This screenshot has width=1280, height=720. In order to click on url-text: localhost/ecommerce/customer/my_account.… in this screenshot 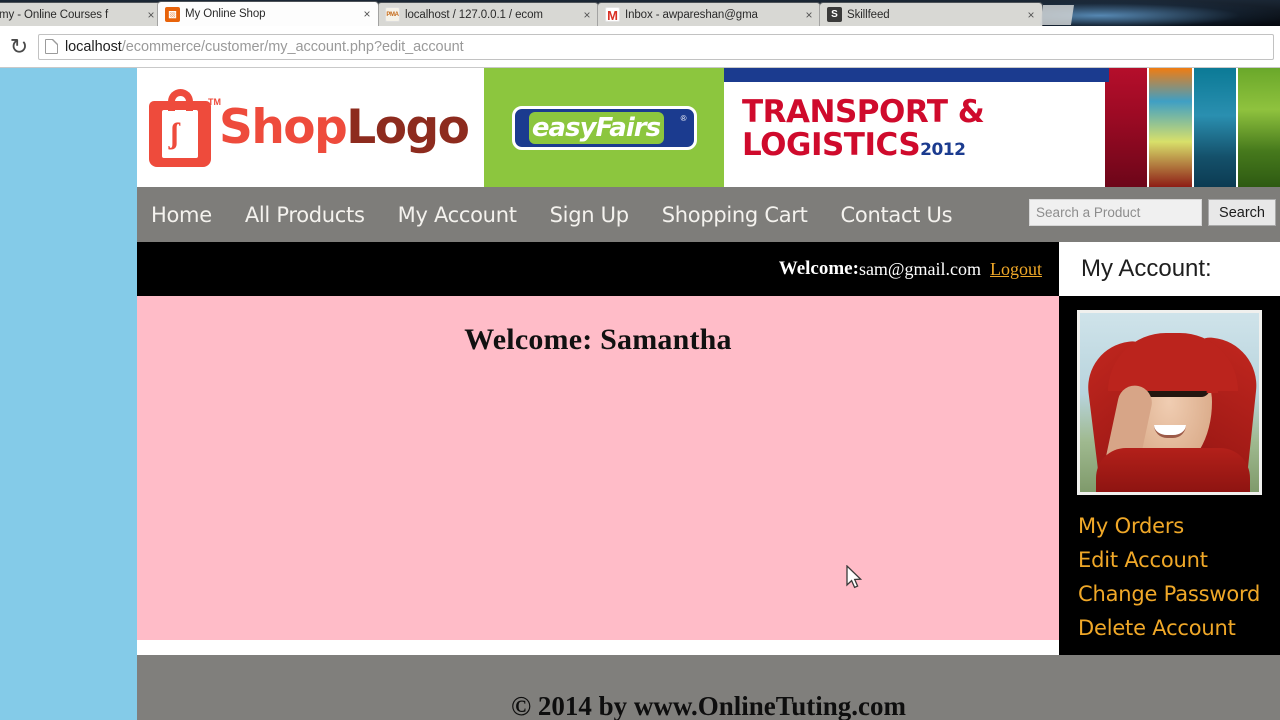, I will do `click(264, 47)`.